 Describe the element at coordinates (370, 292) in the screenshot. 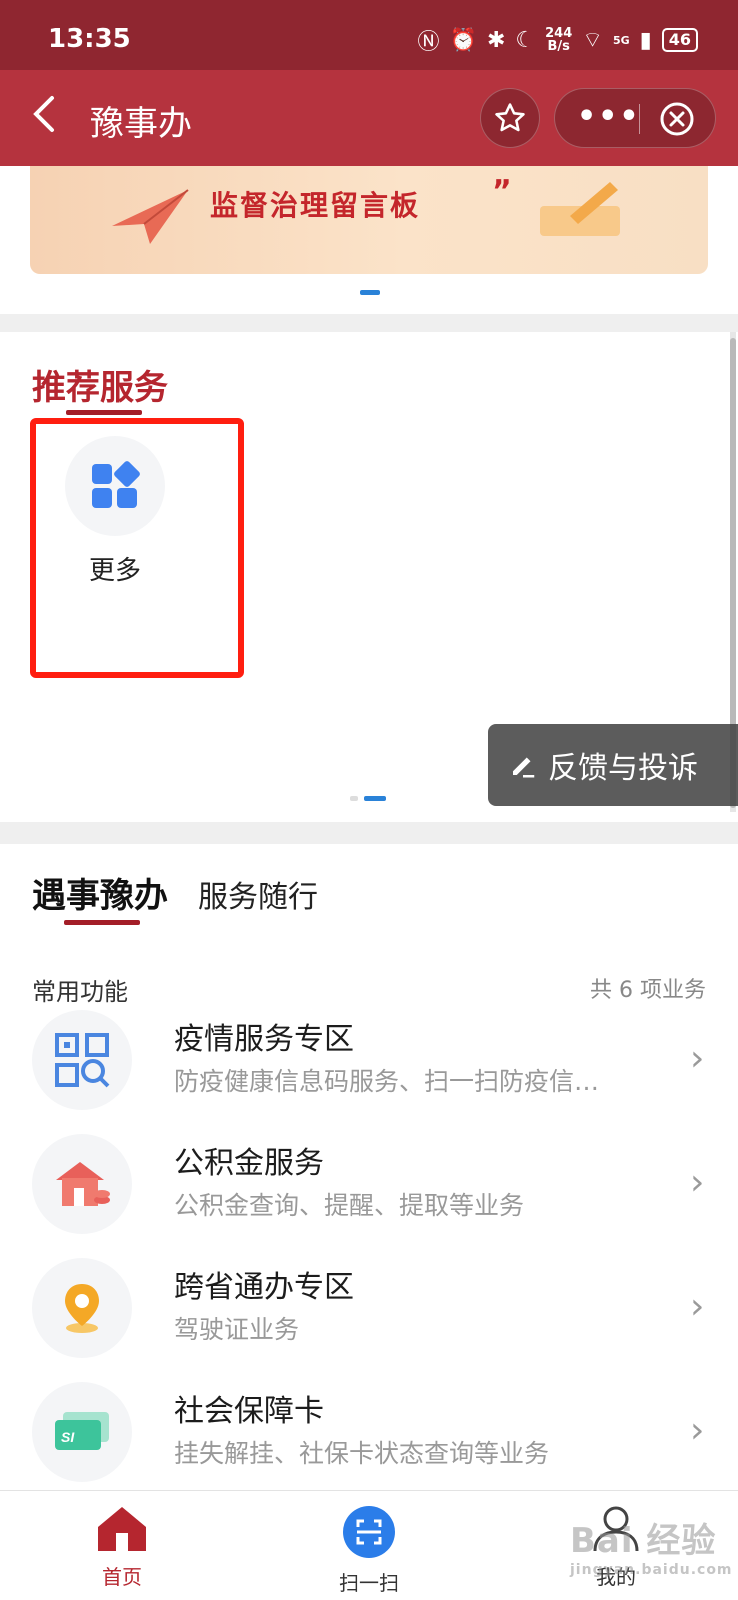

I see `banner-pager-dot` at that location.